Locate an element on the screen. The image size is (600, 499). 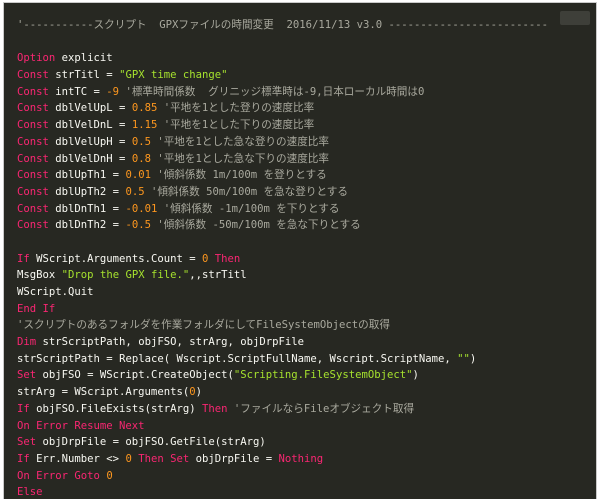
code-token: intTC = is located at coordinates (77, 91).